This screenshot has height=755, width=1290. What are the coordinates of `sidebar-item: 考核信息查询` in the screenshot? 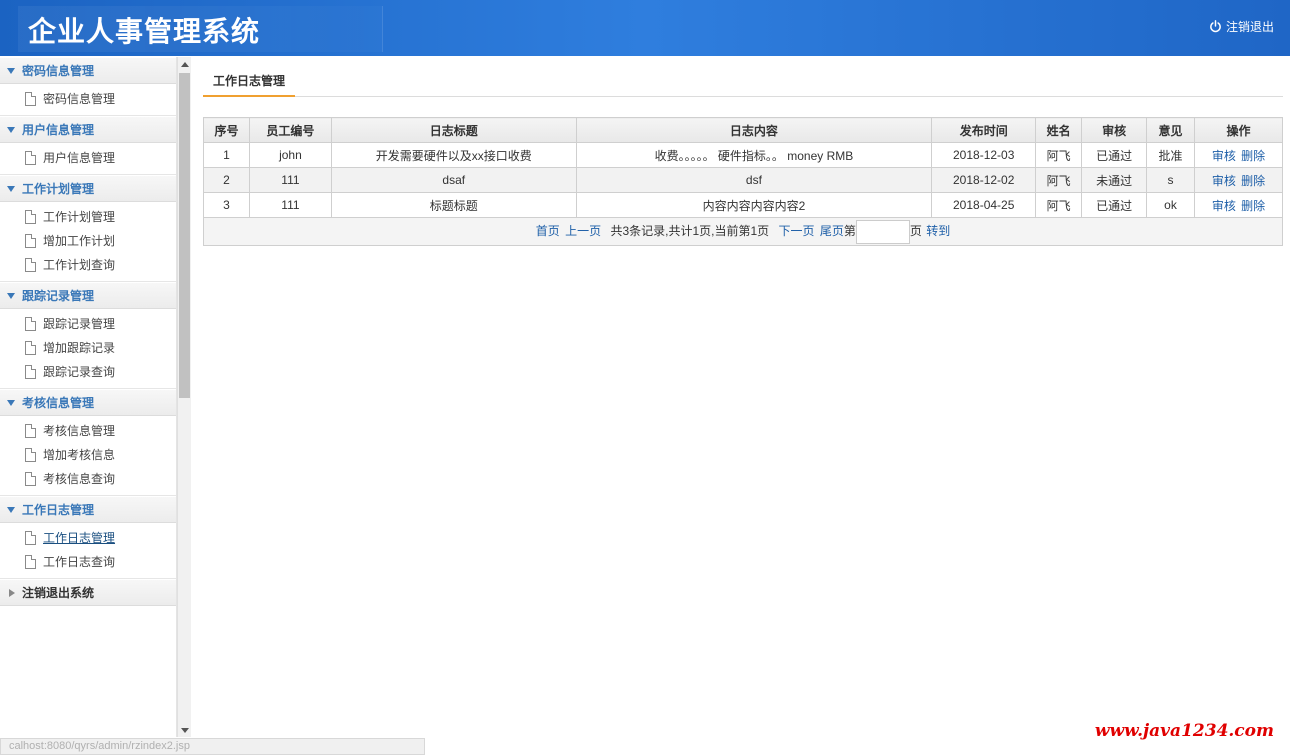 It's located at (88, 479).